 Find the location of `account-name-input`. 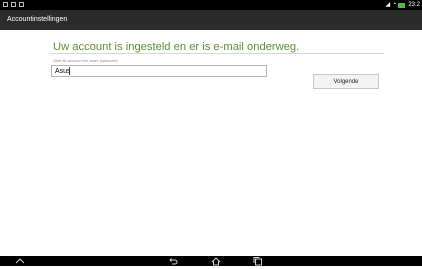

account-name-input is located at coordinates (159, 71).